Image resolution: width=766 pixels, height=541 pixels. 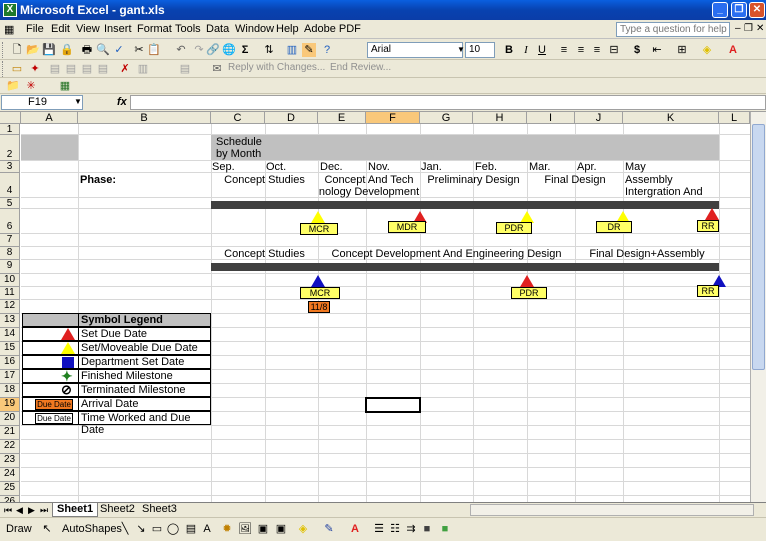 I want to click on row-header-18: 18, so click(x=10, y=391).